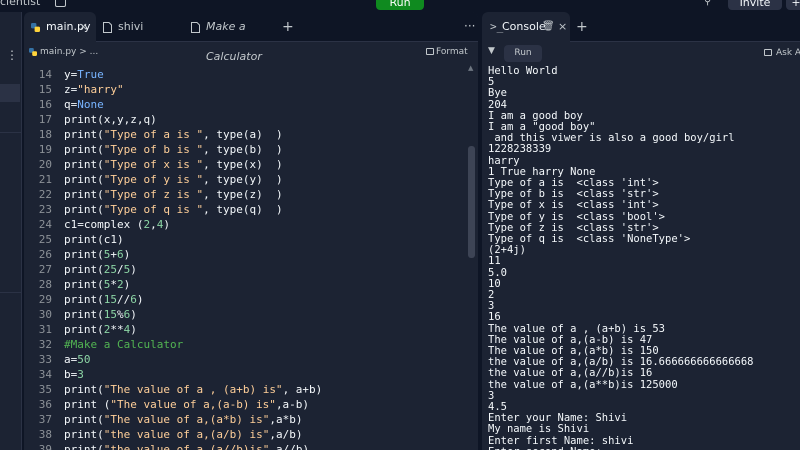 This screenshot has width=800, height=450. Describe the element at coordinates (491, 51) in the screenshot. I see `chevron-down-icon: ▼` at that location.